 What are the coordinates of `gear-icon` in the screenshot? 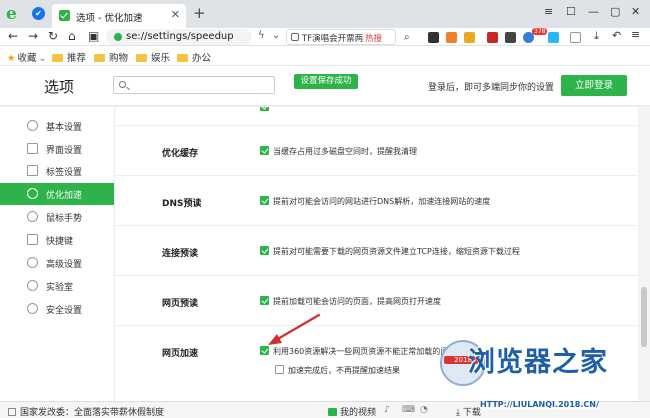 It's located at (32, 262).